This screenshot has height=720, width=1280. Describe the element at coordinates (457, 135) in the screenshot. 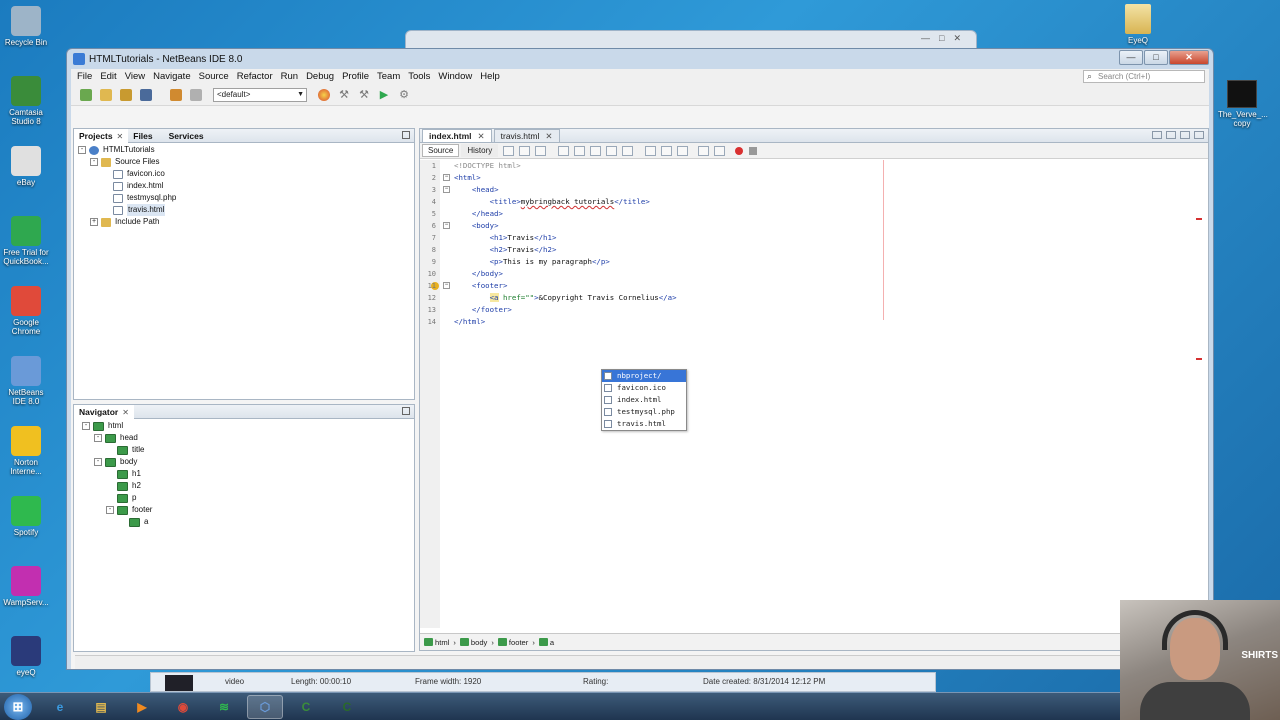

I see `editor-tab: index.html ✕` at that location.